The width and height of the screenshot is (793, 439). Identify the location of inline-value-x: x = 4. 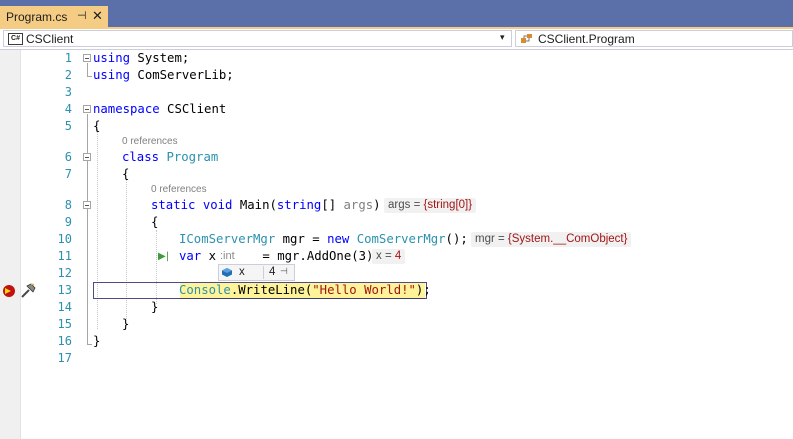
(389, 256).